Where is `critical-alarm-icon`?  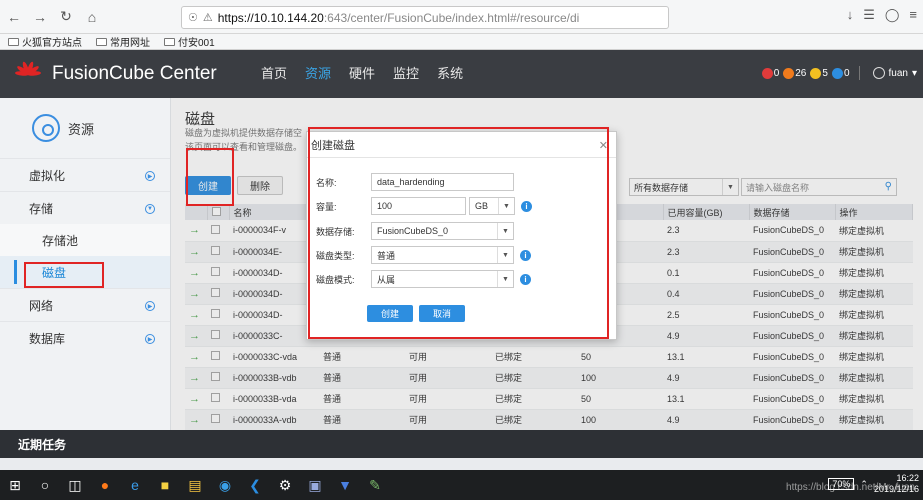 critical-alarm-icon is located at coordinates (767, 73).